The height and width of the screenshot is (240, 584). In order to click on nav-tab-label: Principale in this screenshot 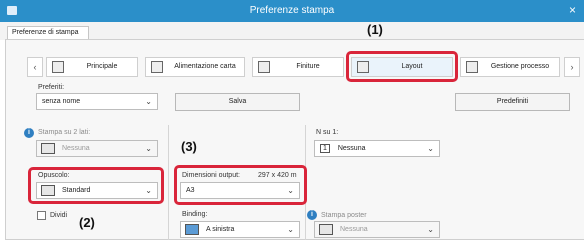, I will do `click(102, 66)`.